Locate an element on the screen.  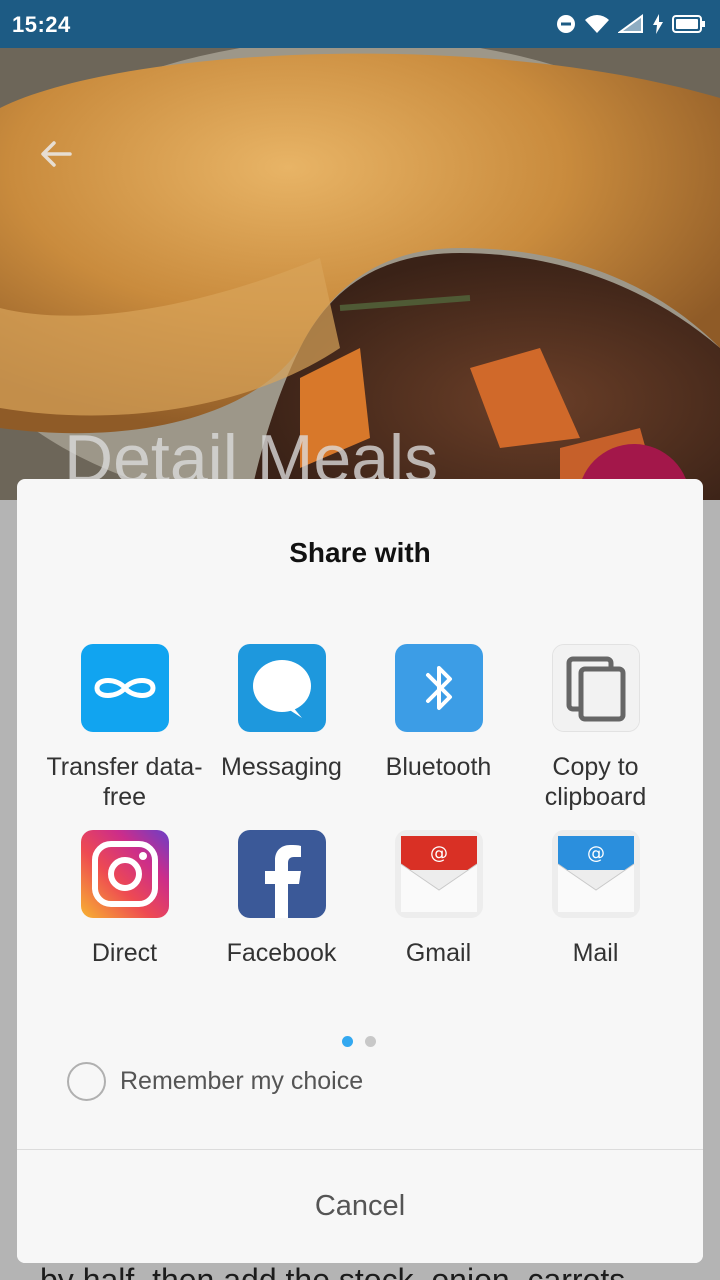
gmail-icon: @ is located at coordinates (438, 874).